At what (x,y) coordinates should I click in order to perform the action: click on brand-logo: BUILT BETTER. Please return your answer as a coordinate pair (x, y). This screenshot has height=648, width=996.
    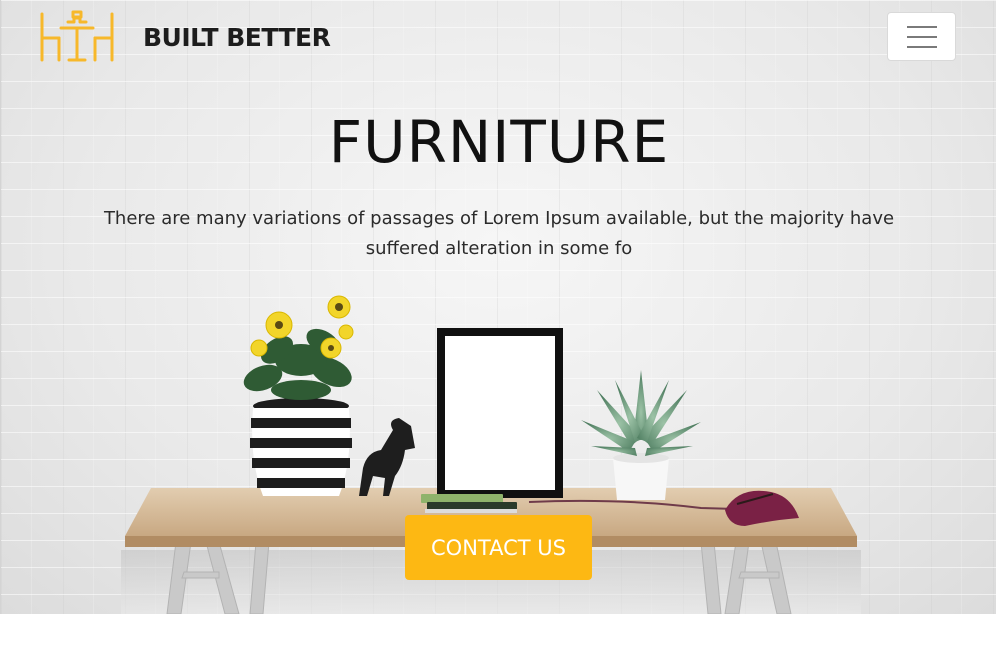
    Looking at the image, I should click on (185, 37).